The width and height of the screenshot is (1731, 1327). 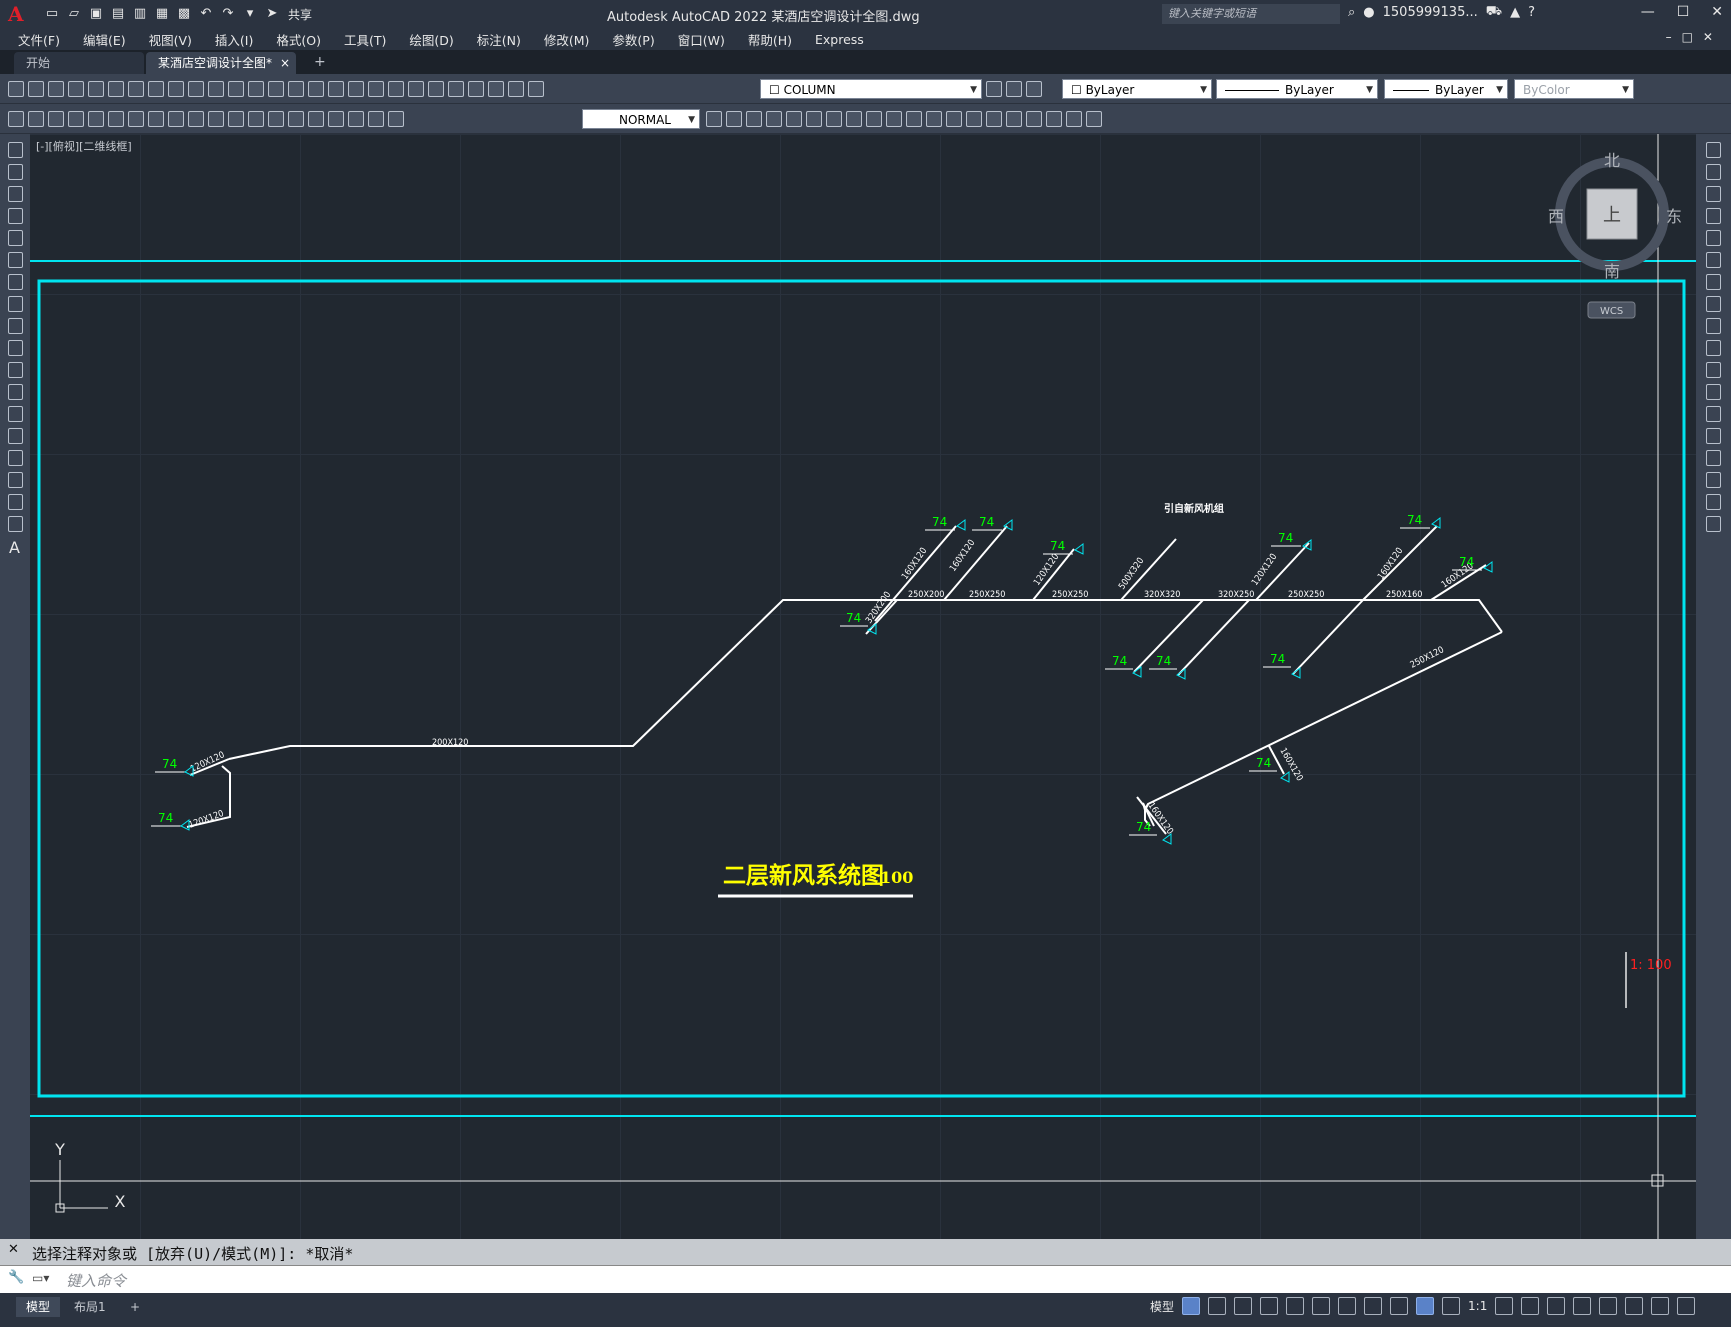 What do you see at coordinates (1674, 216) in the screenshot?
I see `compass-east: 东` at bounding box center [1674, 216].